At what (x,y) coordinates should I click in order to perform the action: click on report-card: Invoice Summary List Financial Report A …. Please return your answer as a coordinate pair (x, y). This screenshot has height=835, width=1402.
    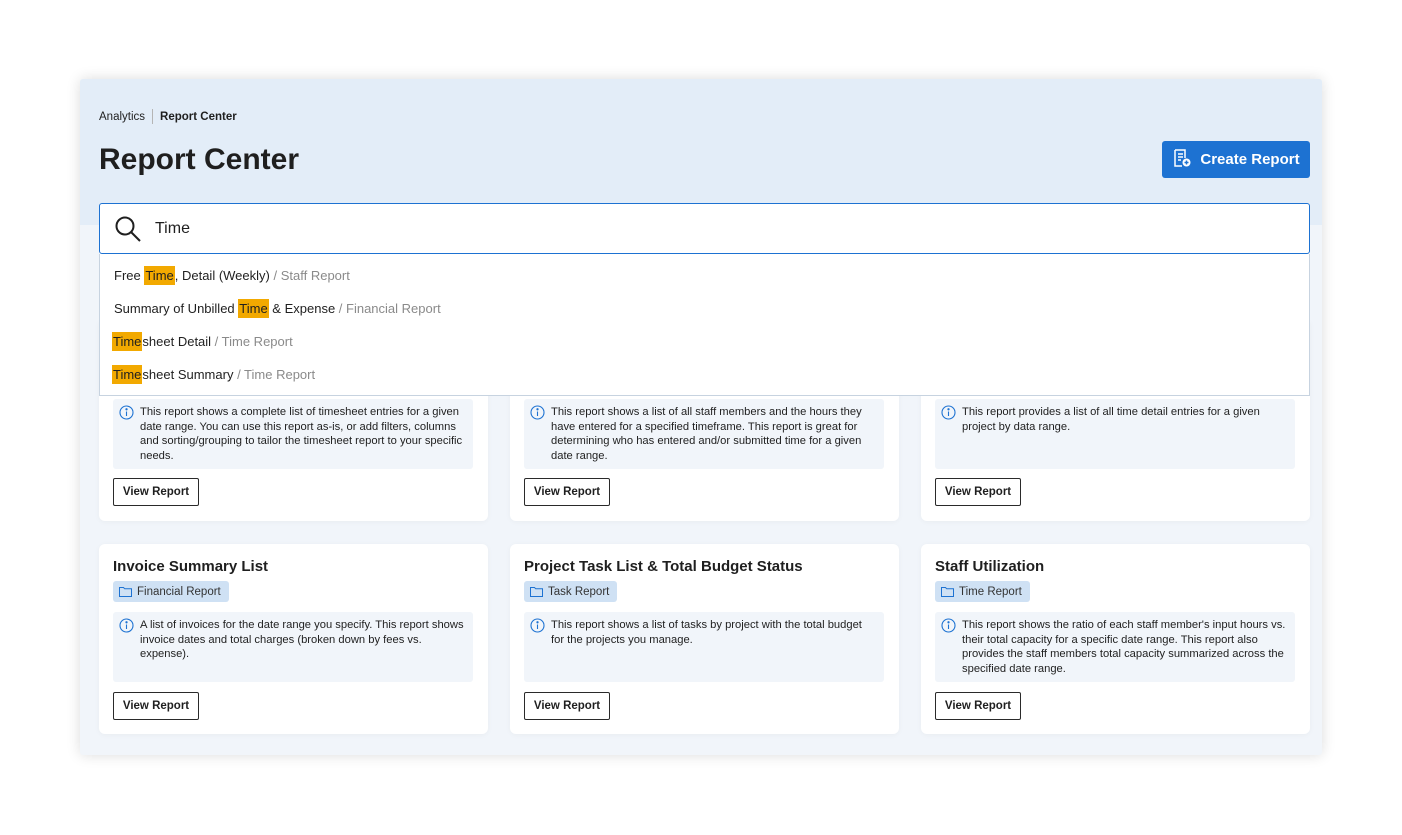
    Looking at the image, I should click on (293, 639).